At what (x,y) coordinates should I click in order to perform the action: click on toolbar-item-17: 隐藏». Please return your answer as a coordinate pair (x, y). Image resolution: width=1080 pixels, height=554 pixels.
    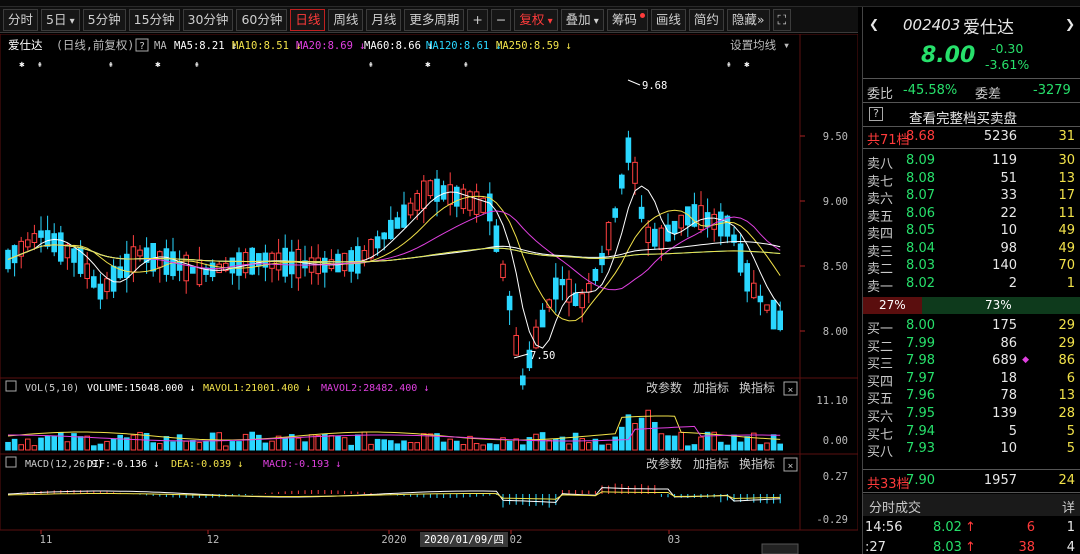
    Looking at the image, I should click on (748, 19).